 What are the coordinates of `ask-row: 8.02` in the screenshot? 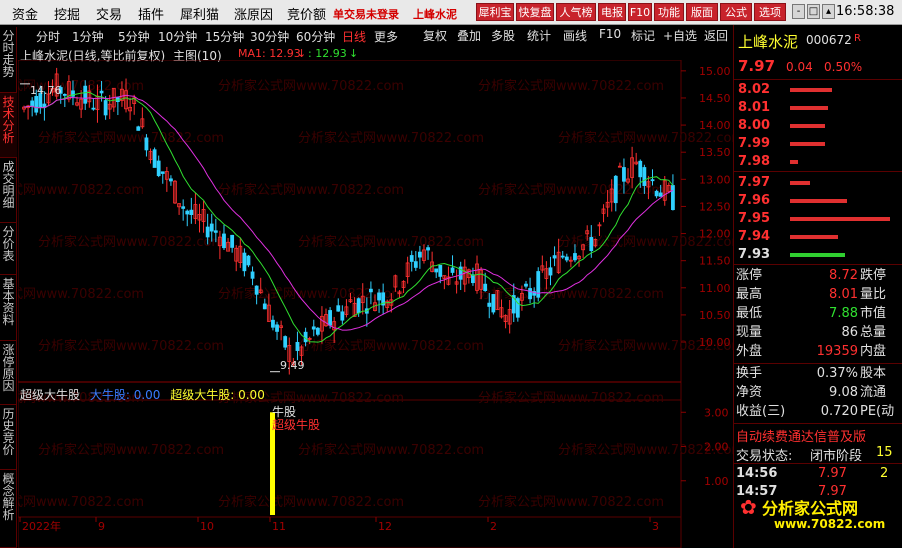 It's located at (818, 90).